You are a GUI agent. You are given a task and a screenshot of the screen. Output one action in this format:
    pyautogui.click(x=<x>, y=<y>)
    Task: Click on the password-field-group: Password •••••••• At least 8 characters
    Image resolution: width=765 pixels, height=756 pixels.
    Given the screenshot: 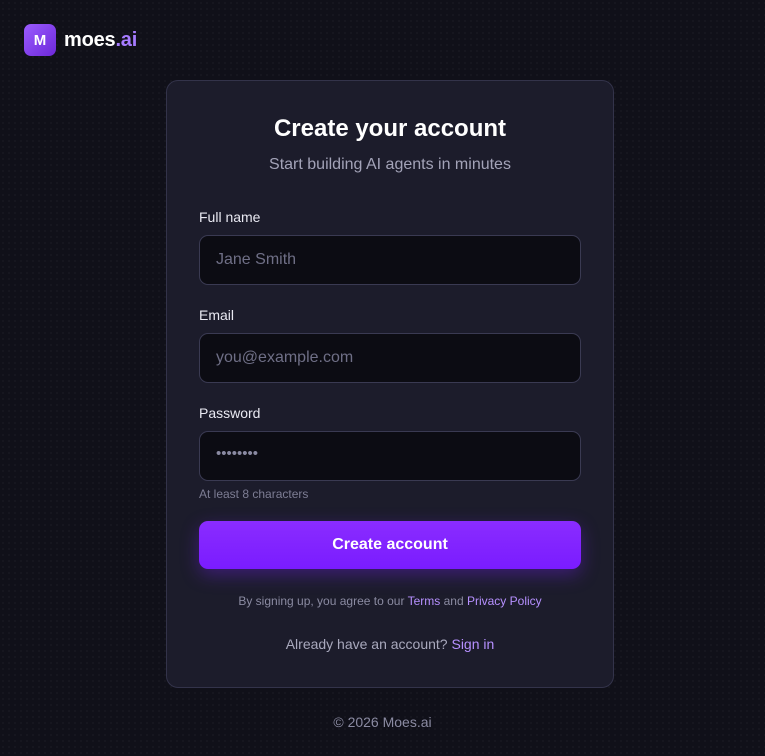 What is the action you would take?
    pyautogui.click(x=390, y=453)
    